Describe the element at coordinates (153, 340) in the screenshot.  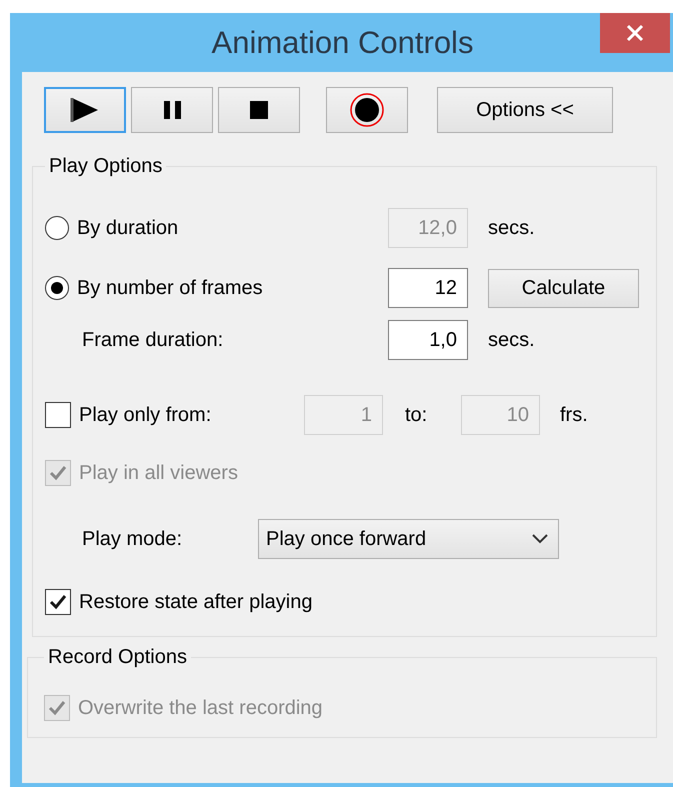
I see `field-label: Frame duration:` at that location.